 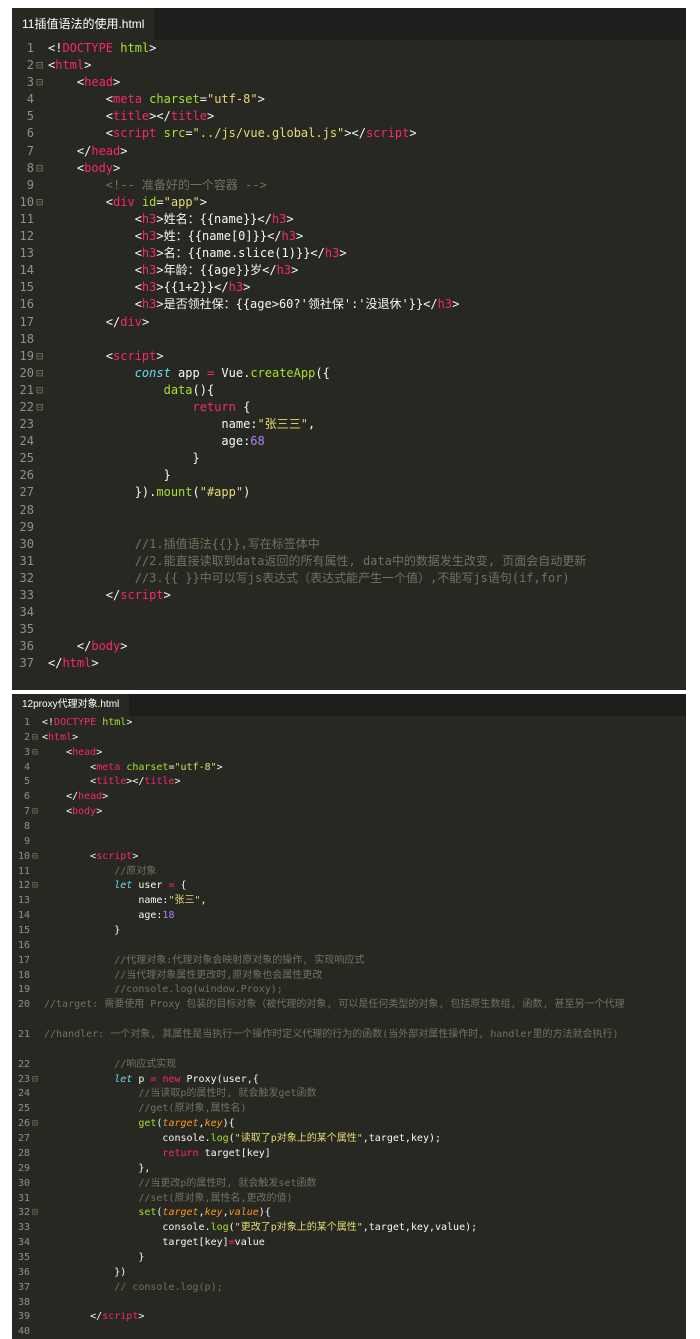 What do you see at coordinates (349, 168) in the screenshot?
I see `code-line: 8 ⊟ <body>` at bounding box center [349, 168].